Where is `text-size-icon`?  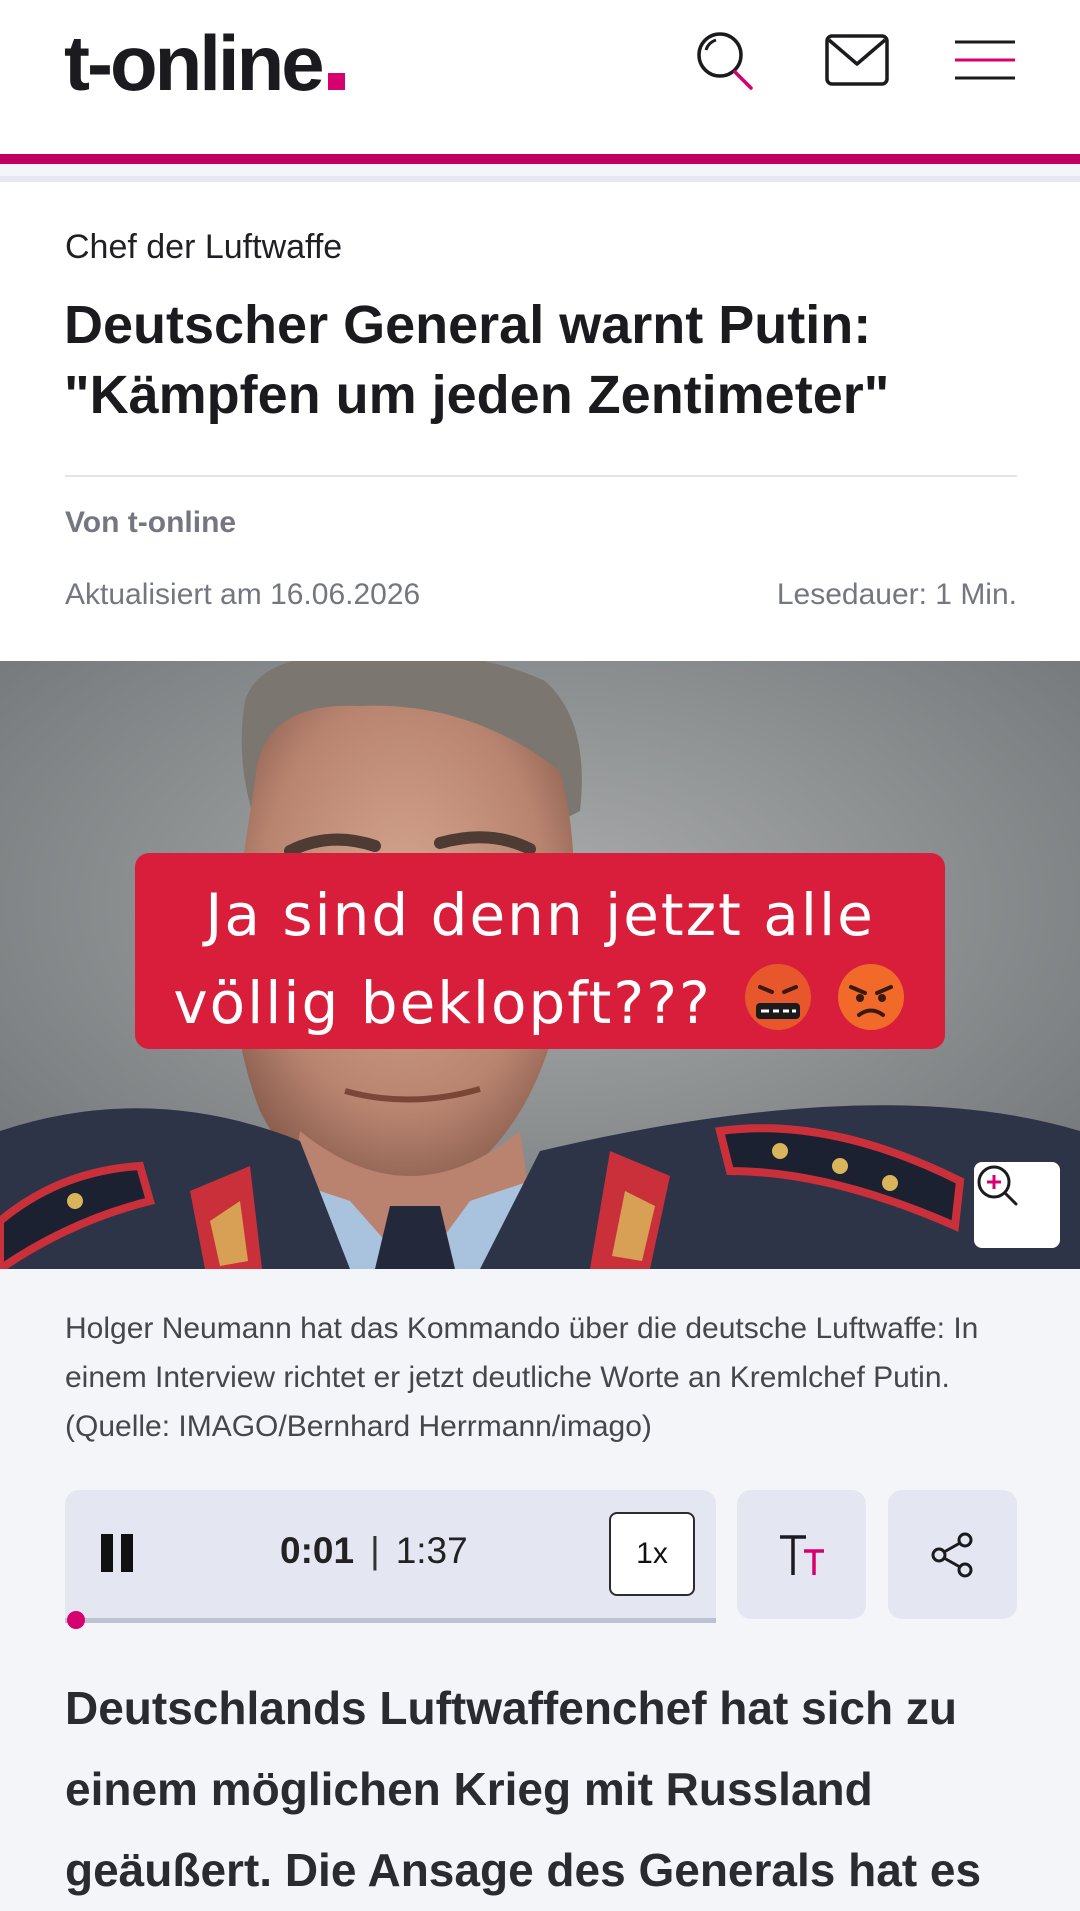
text-size-icon is located at coordinates (801, 1554).